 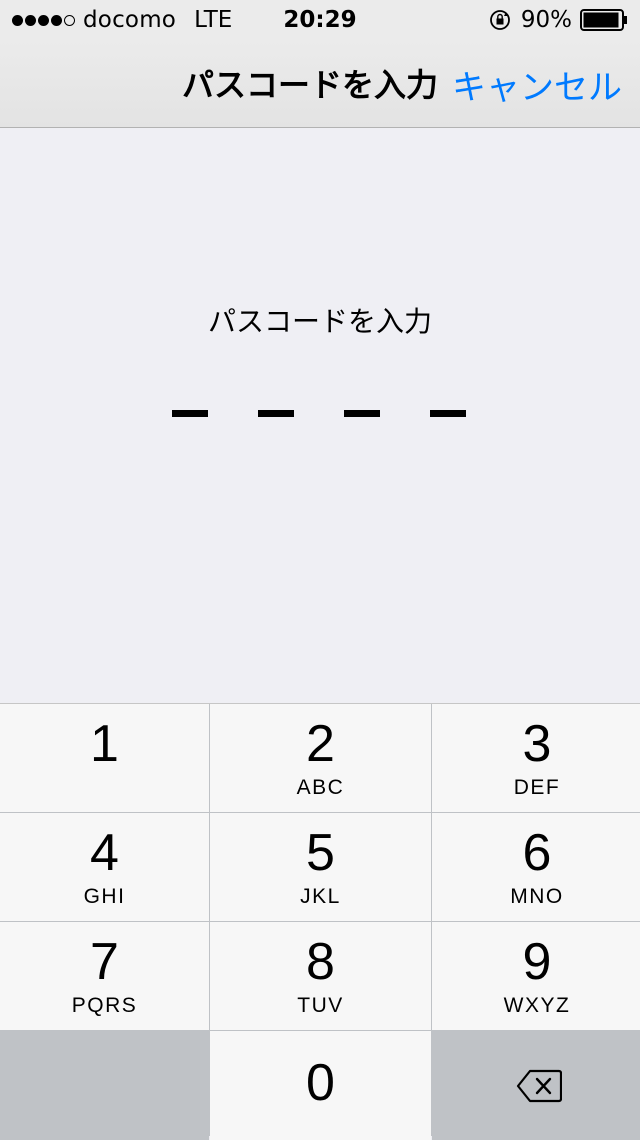 I want to click on key-number: 5, so click(x=320, y=853).